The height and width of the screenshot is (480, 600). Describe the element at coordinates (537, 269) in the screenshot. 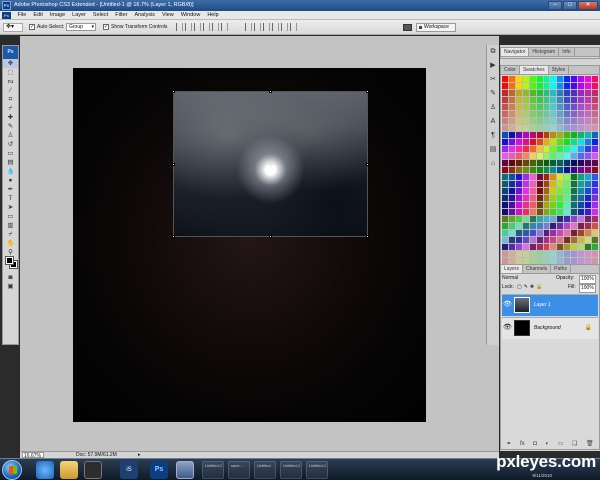

I see `tab-channels: Channels` at that location.